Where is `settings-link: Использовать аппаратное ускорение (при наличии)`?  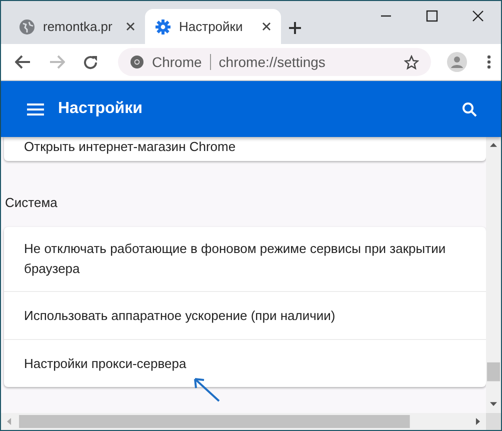
settings-link: Использовать аппаратное ускорение (при наличии) is located at coordinates (245, 315).